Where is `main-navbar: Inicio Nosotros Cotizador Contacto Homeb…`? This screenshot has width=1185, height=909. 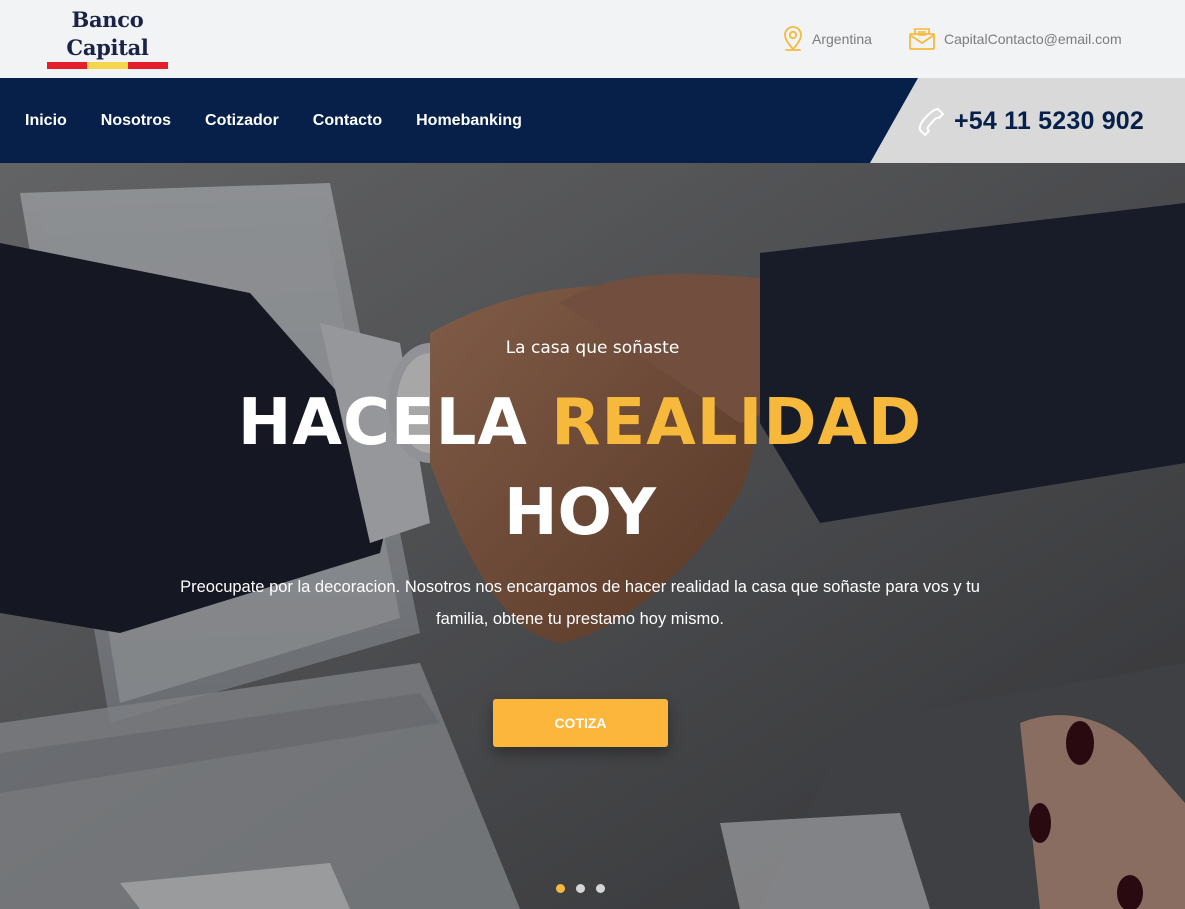 main-navbar: Inicio Nosotros Cotizador Contacto Homeb… is located at coordinates (592, 120).